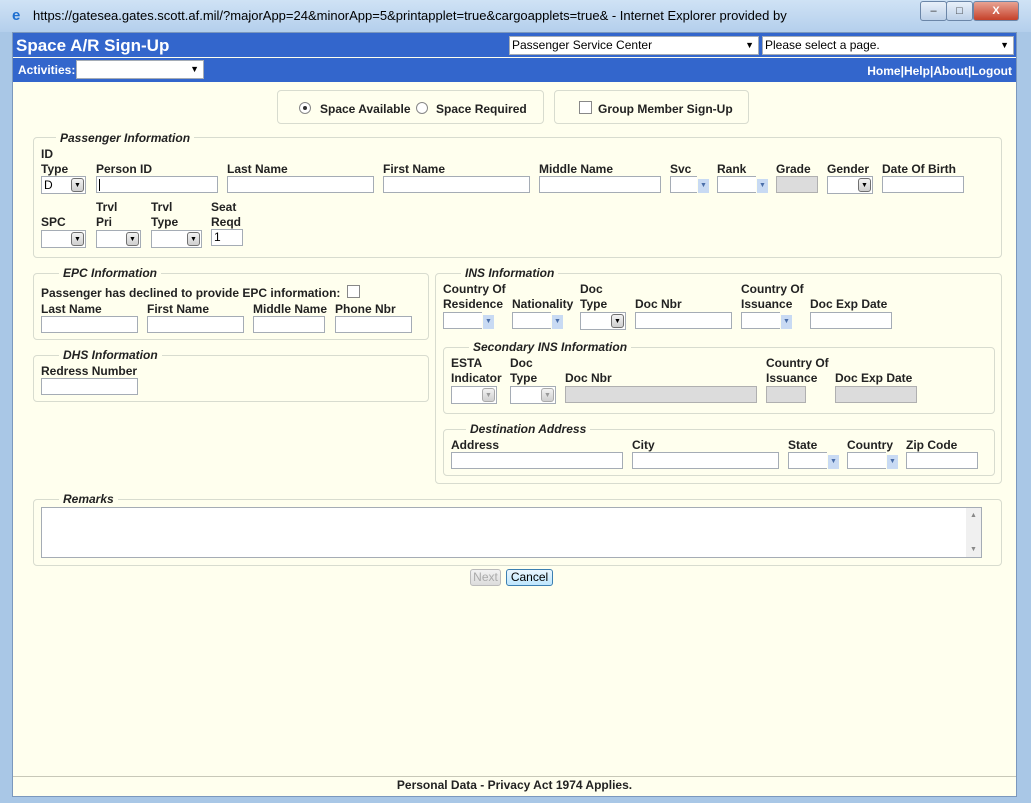 The image size is (1031, 803). I want to click on space-required-label: Space Required, so click(481, 109).